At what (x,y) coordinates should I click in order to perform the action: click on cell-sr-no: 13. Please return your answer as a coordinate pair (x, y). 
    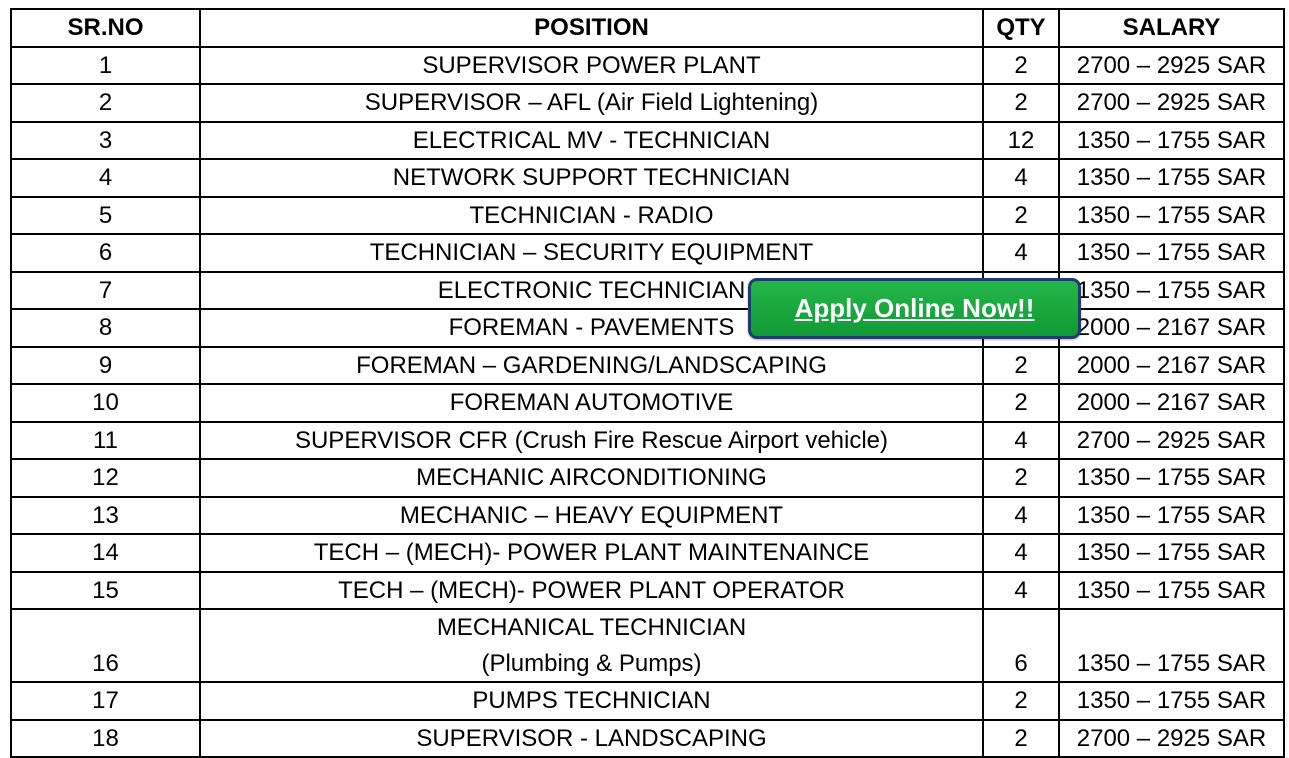
    Looking at the image, I should click on (105, 515).